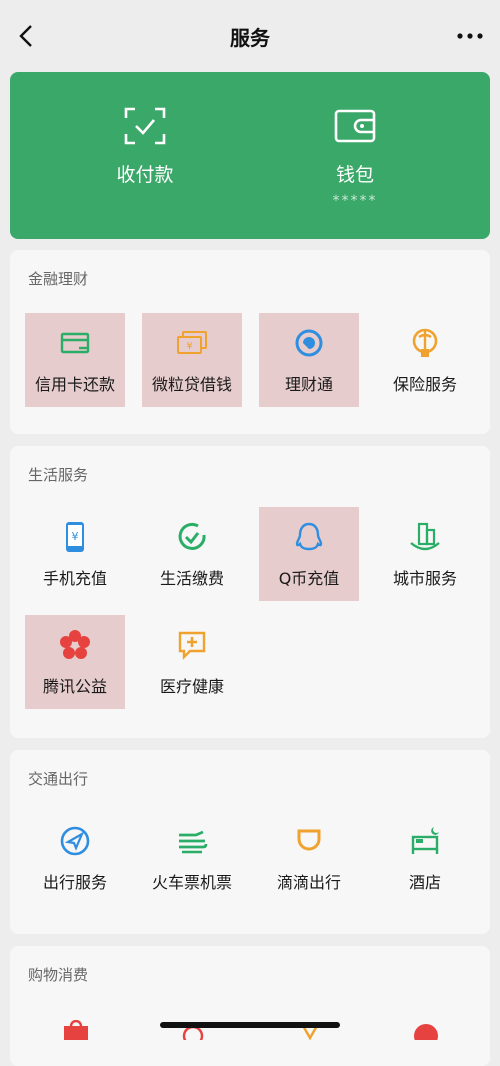 The height and width of the screenshot is (1066, 500). I want to click on section-shopping: 购物消费, so click(250, 1006).